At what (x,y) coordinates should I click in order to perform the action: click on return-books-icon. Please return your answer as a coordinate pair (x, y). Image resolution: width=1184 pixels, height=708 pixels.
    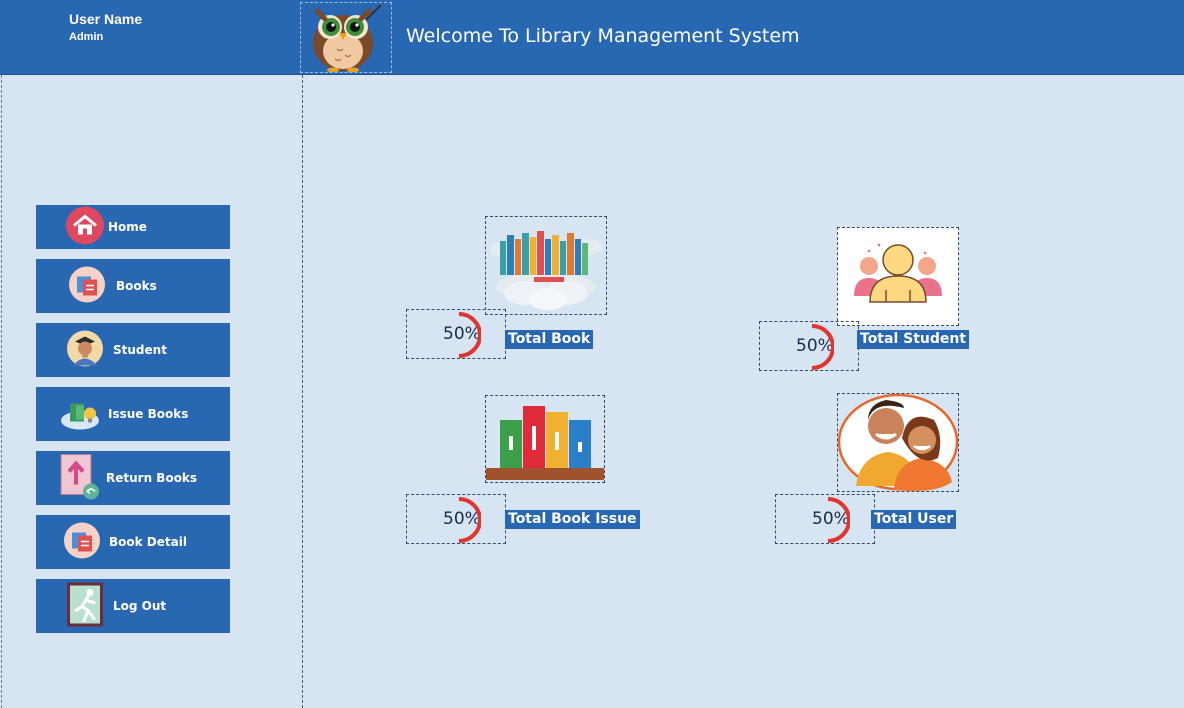
    Looking at the image, I should click on (80, 478).